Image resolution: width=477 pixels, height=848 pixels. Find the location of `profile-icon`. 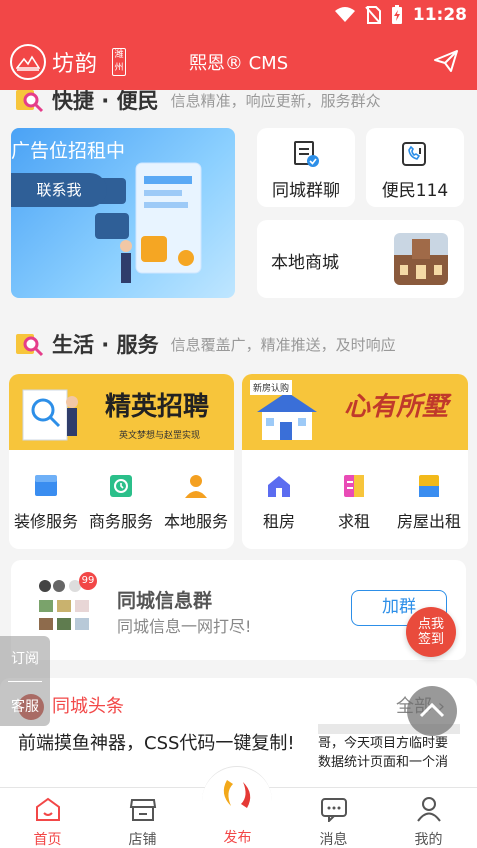

profile-icon is located at coordinates (428, 809).